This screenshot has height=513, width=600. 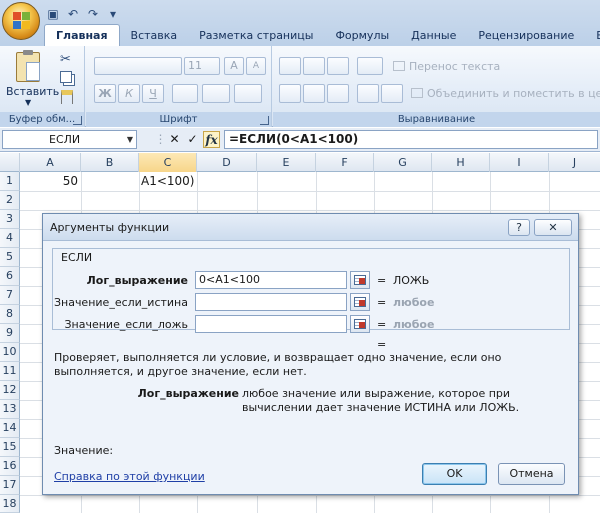 I want to click on help-button: ?, so click(x=519, y=227).